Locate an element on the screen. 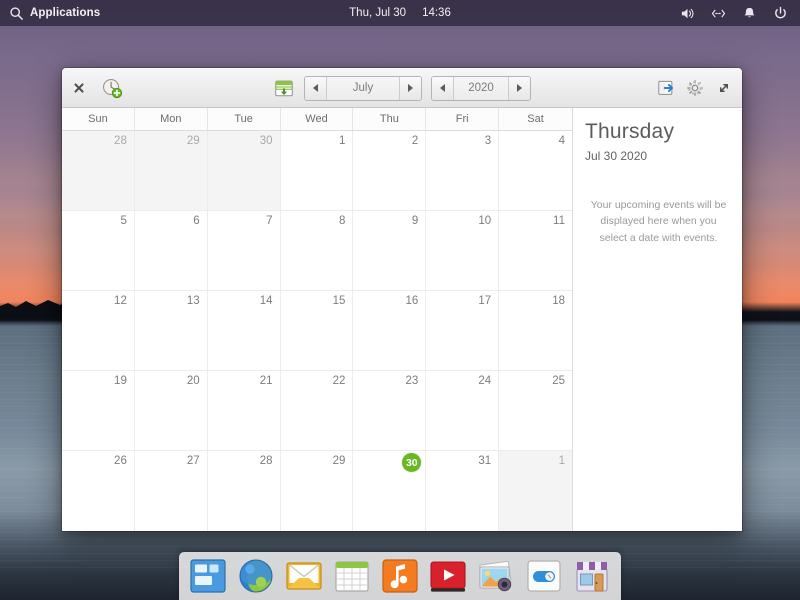 The width and height of the screenshot is (800, 600). applications-menu-button: Applications is located at coordinates (50, 13).